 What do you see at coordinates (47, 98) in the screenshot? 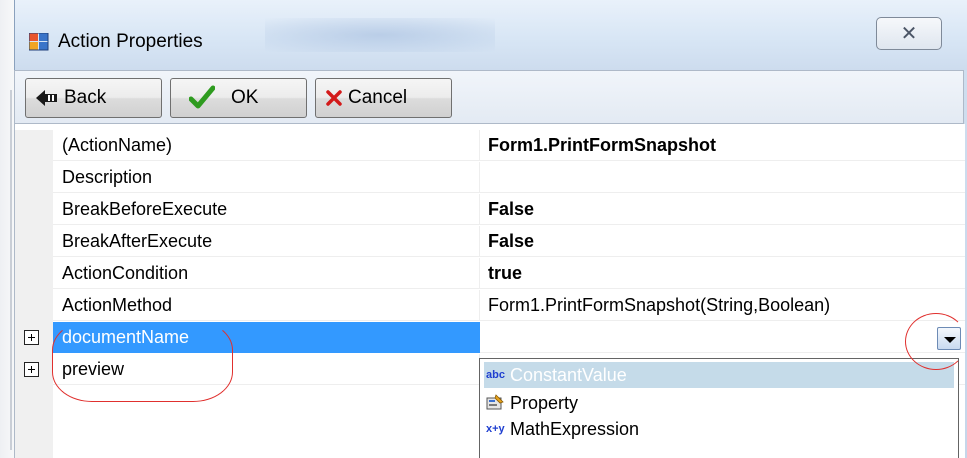
I see `back-arrow-icon` at bounding box center [47, 98].